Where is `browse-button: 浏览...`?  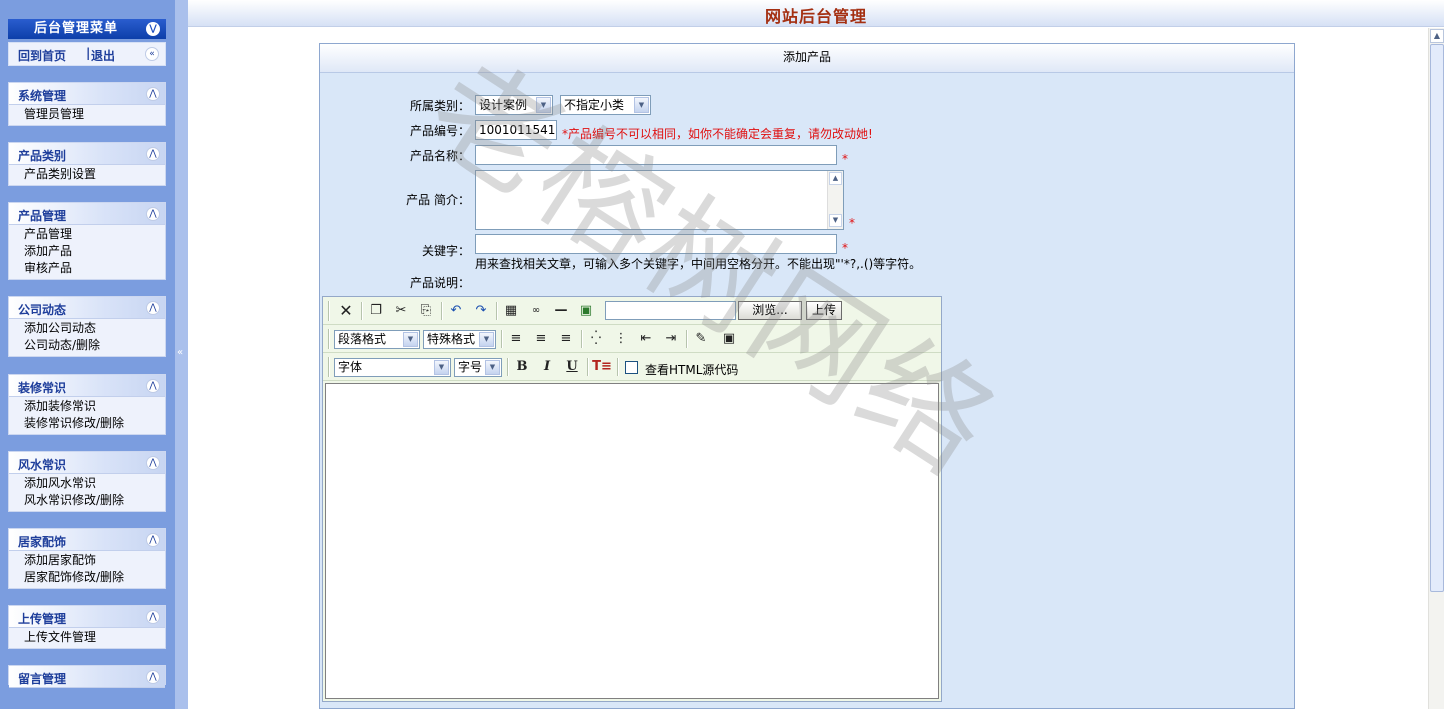 browse-button: 浏览... is located at coordinates (770, 310).